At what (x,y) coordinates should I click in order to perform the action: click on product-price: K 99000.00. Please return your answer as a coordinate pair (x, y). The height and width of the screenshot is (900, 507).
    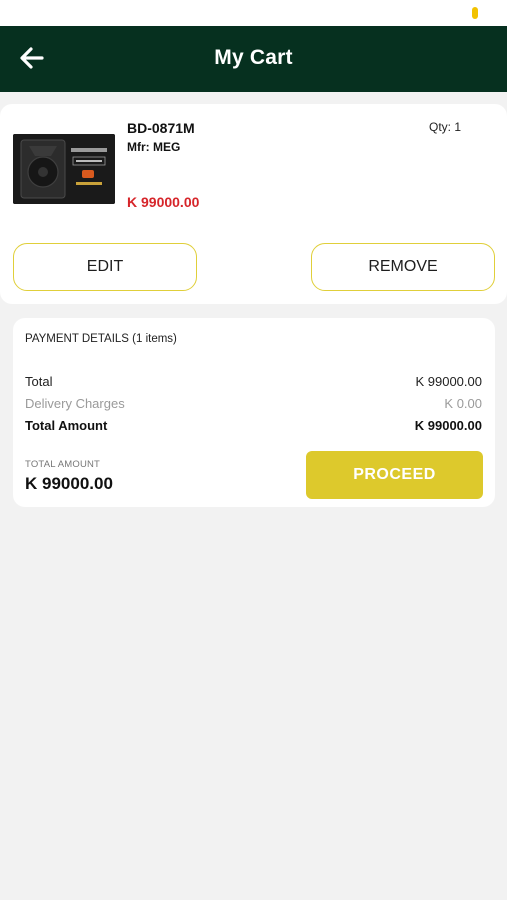
    Looking at the image, I should click on (163, 202).